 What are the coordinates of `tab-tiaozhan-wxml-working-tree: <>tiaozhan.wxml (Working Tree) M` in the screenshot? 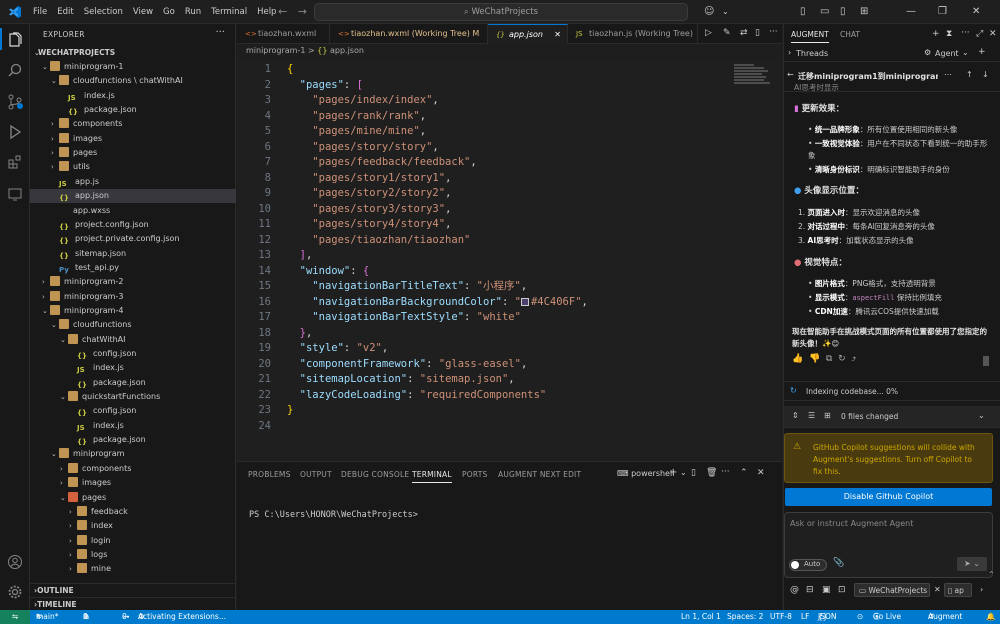 It's located at (409, 34).